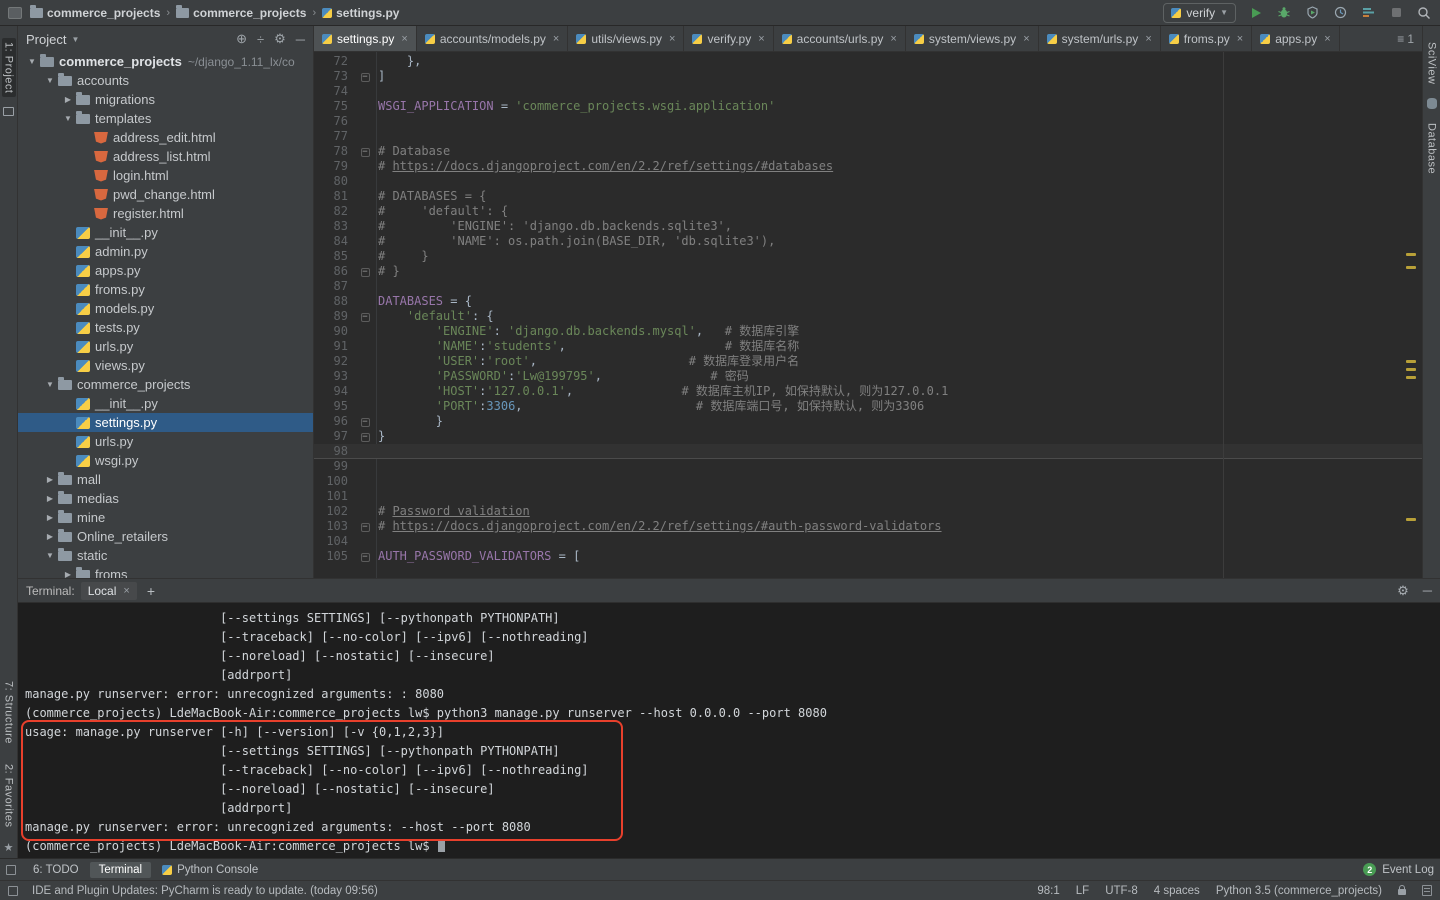  What do you see at coordinates (165, 156) in the screenshot?
I see `tree-item: address_list.html` at bounding box center [165, 156].